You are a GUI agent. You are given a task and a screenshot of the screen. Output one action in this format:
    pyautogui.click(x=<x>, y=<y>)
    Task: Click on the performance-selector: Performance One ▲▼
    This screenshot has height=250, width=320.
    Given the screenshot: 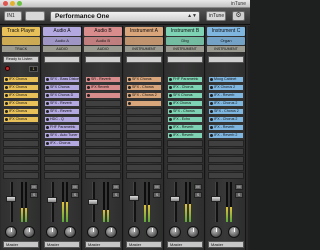 What is the action you would take?
    pyautogui.click(x=125, y=16)
    